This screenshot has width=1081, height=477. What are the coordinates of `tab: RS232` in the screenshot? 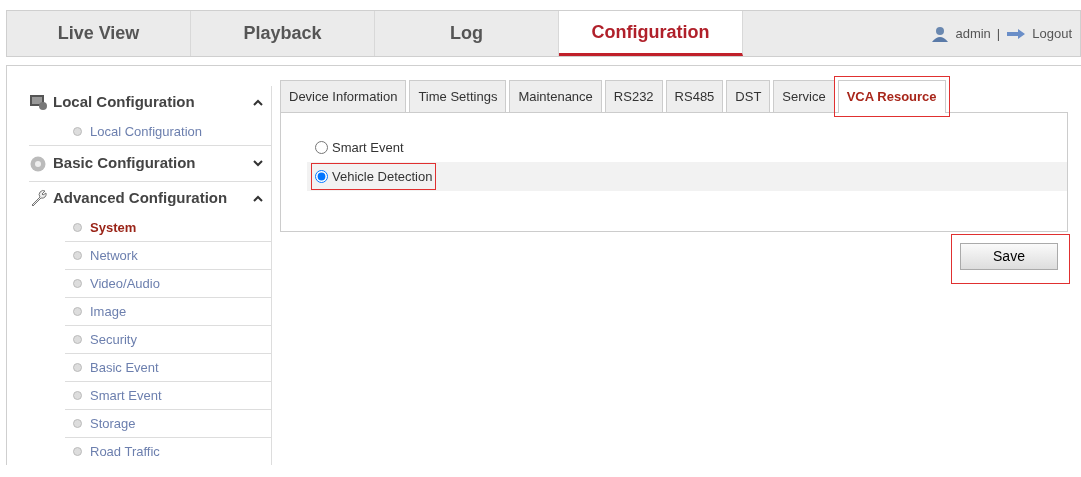 It's located at (633, 96).